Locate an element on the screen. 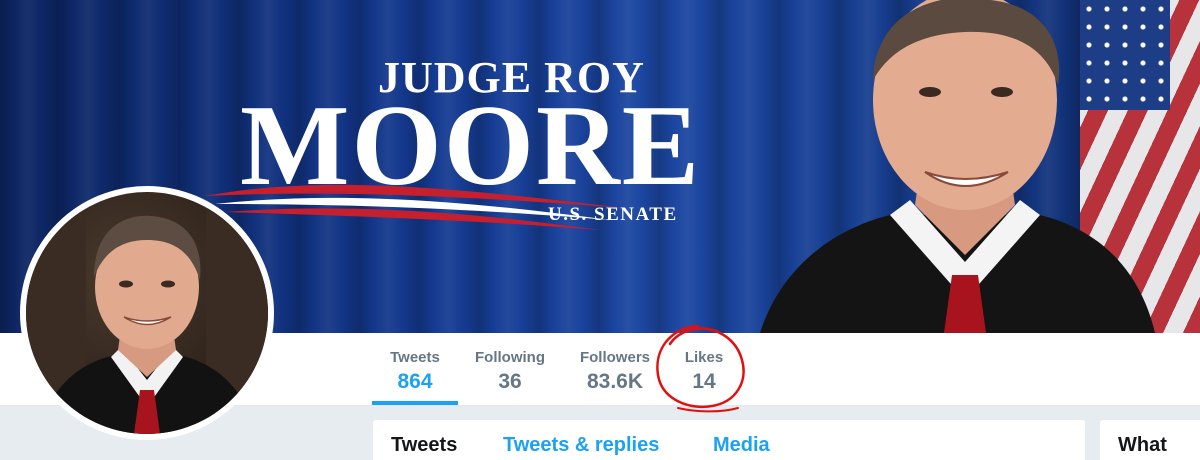 This screenshot has width=1200, height=460. stat-following-value: 36 is located at coordinates (510, 381).